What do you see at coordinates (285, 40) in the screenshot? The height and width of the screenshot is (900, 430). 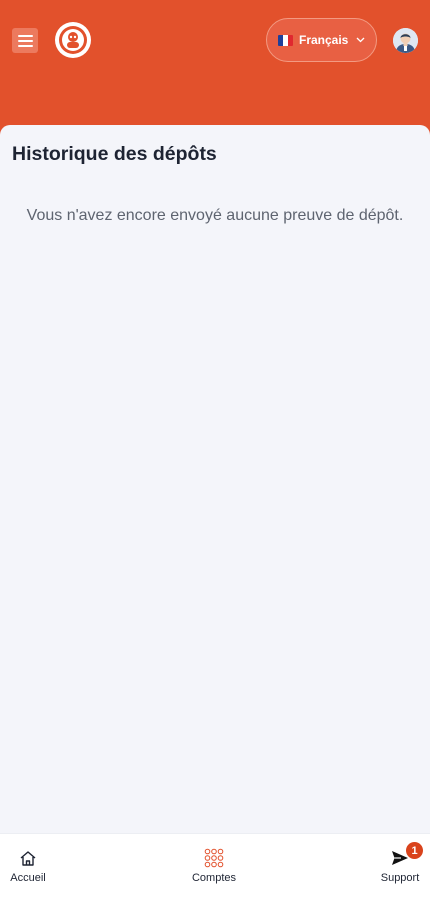 I see `france-flag-icon` at bounding box center [285, 40].